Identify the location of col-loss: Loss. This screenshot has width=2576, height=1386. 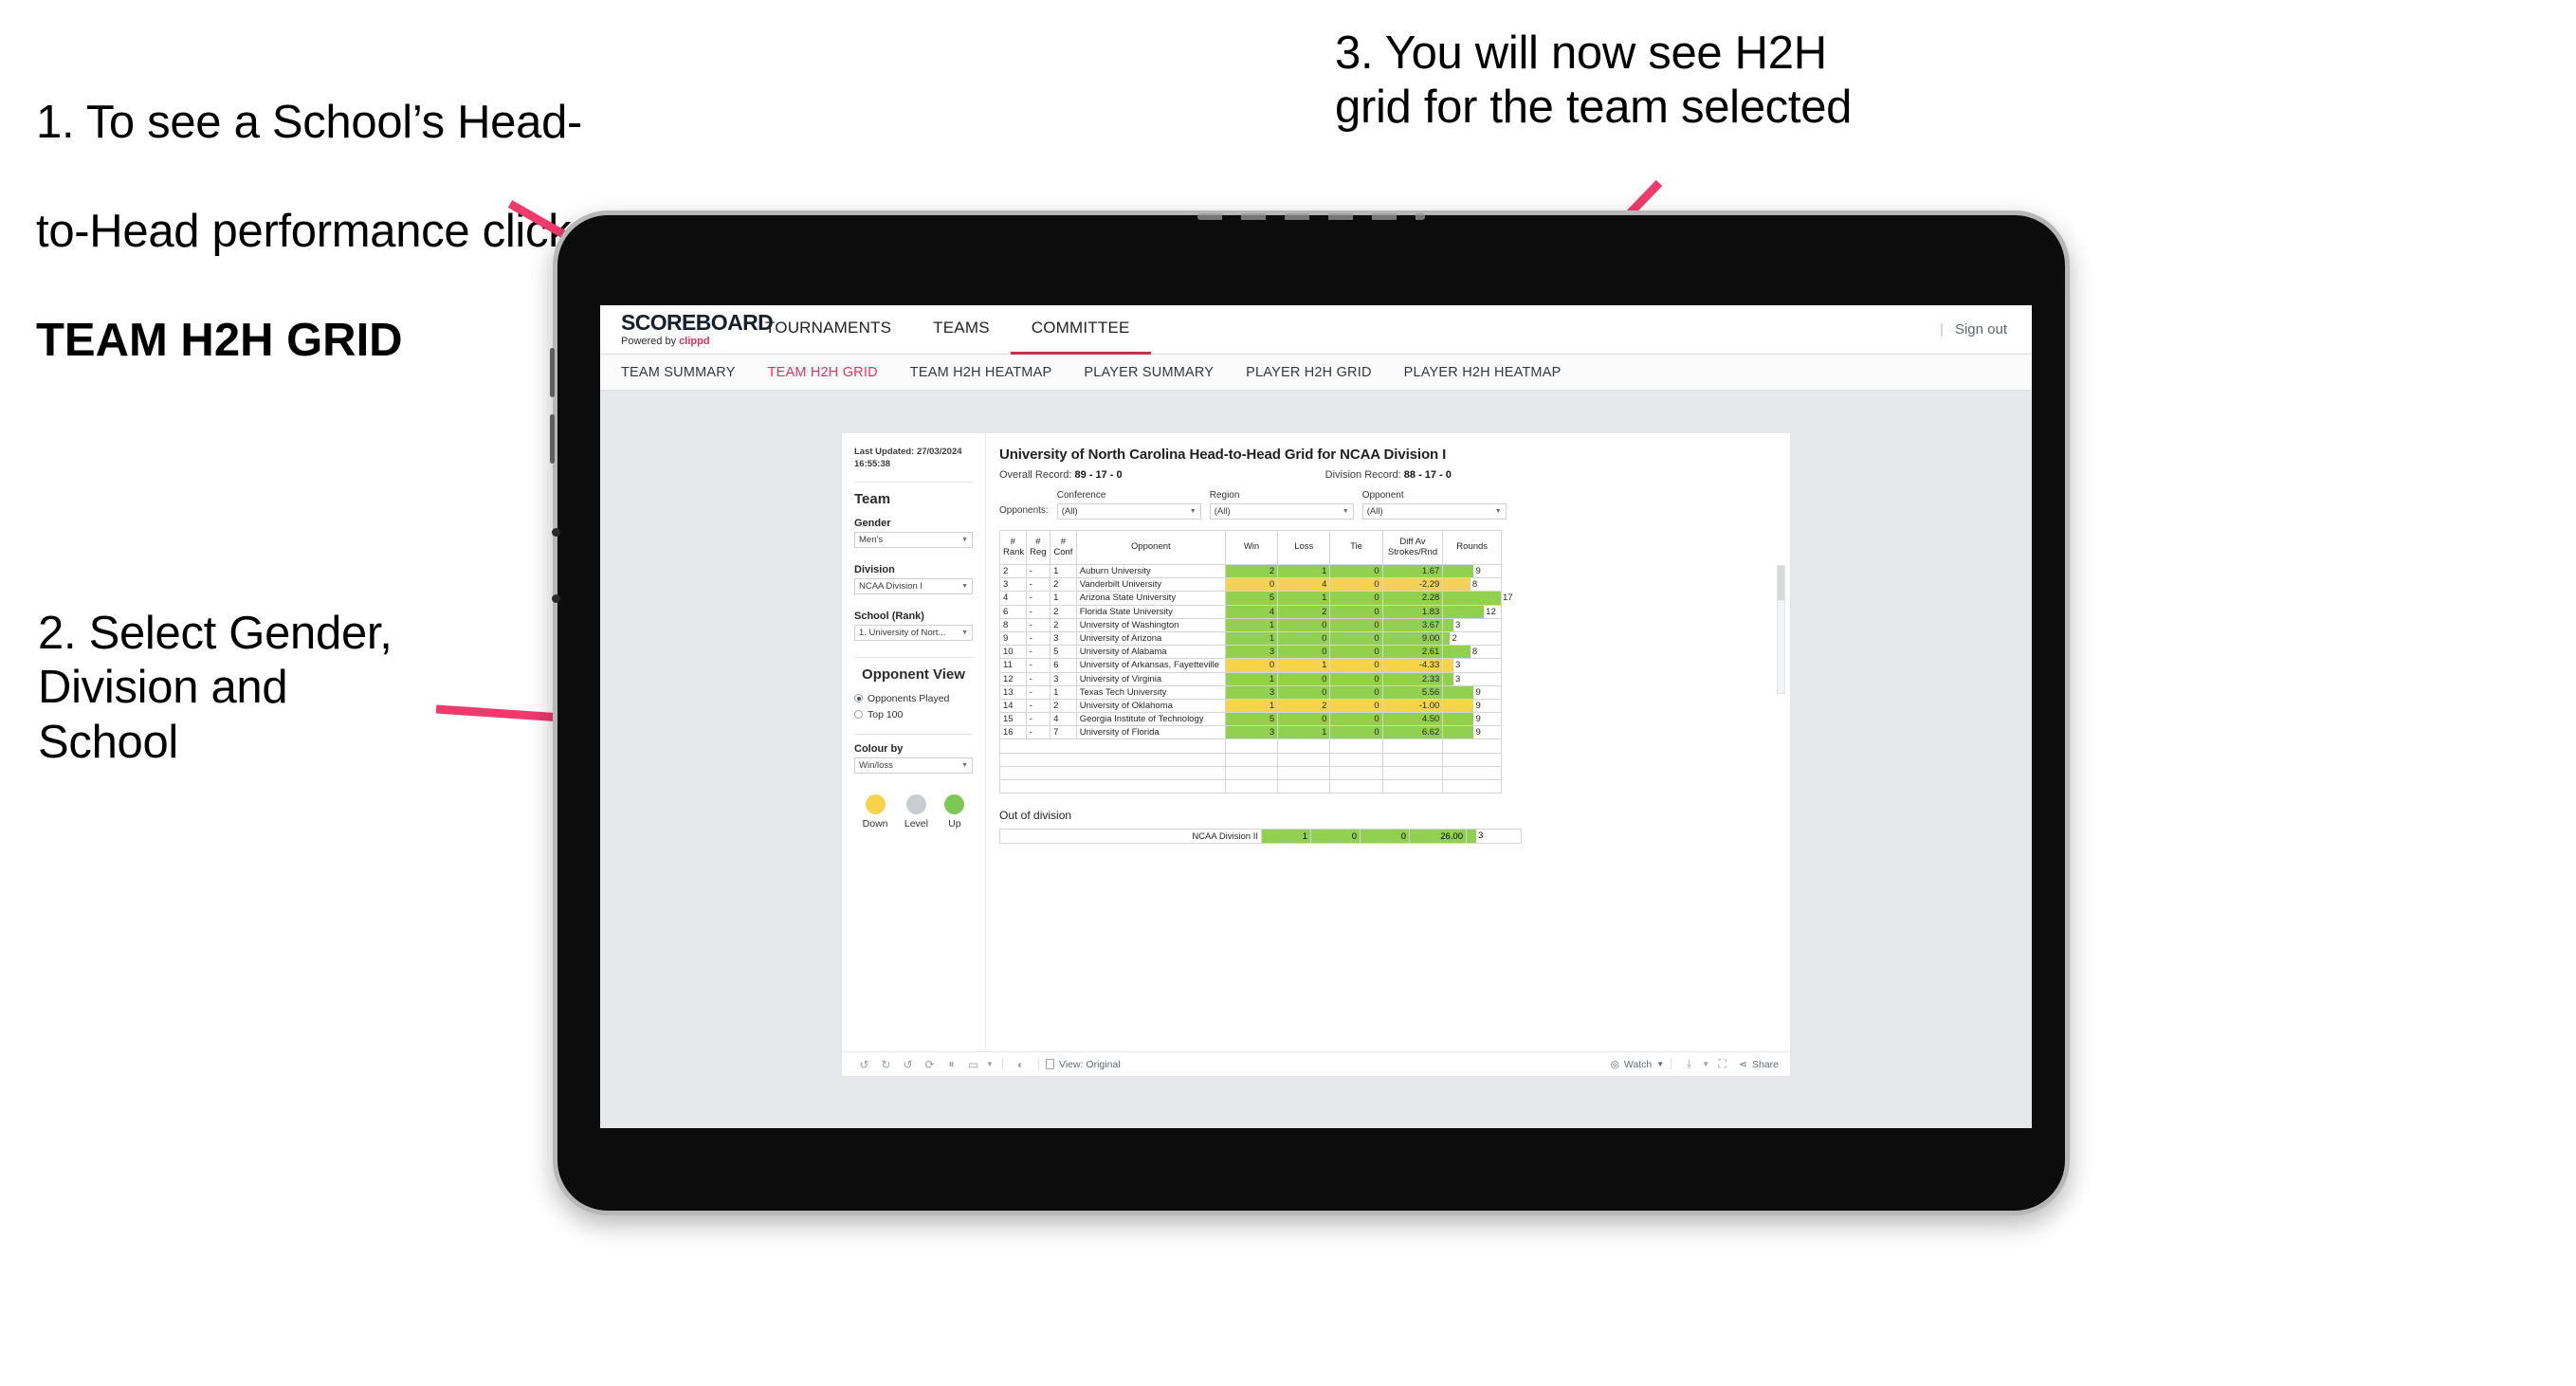
(1304, 548).